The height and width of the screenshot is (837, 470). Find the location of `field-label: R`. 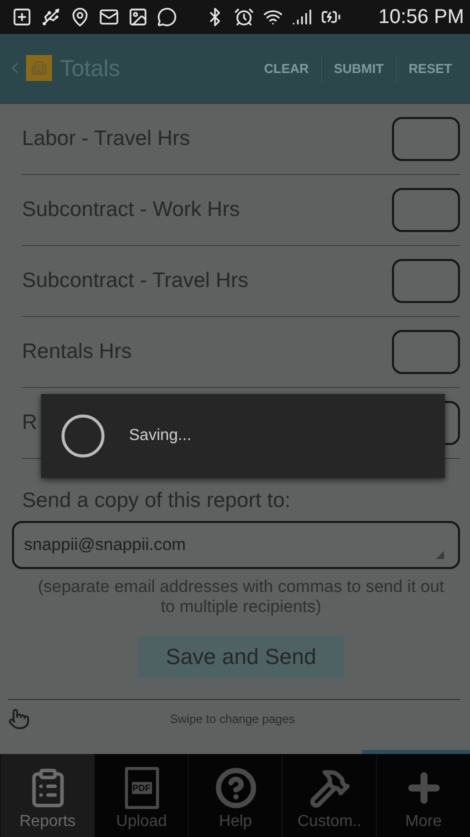

field-label: R is located at coordinates (30, 423).